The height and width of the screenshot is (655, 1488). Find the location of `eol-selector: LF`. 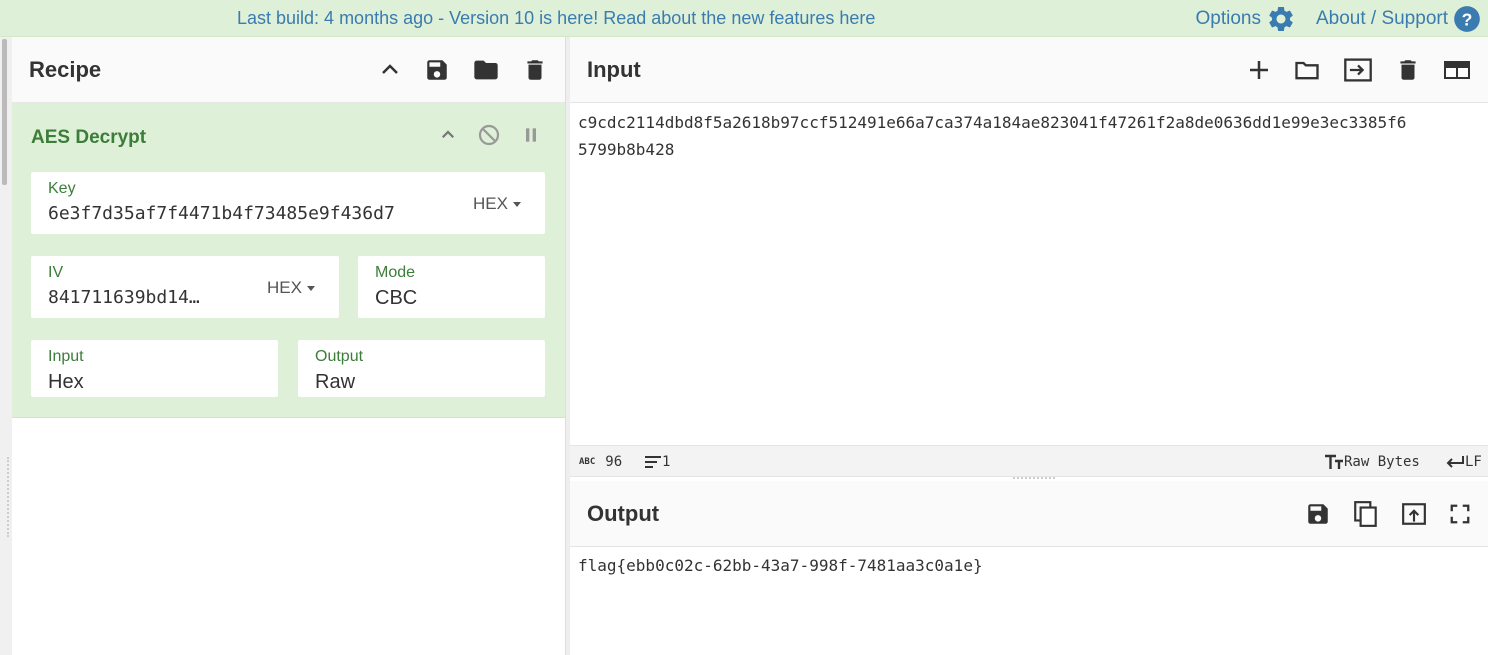

eol-selector: LF is located at coordinates (1463, 462).